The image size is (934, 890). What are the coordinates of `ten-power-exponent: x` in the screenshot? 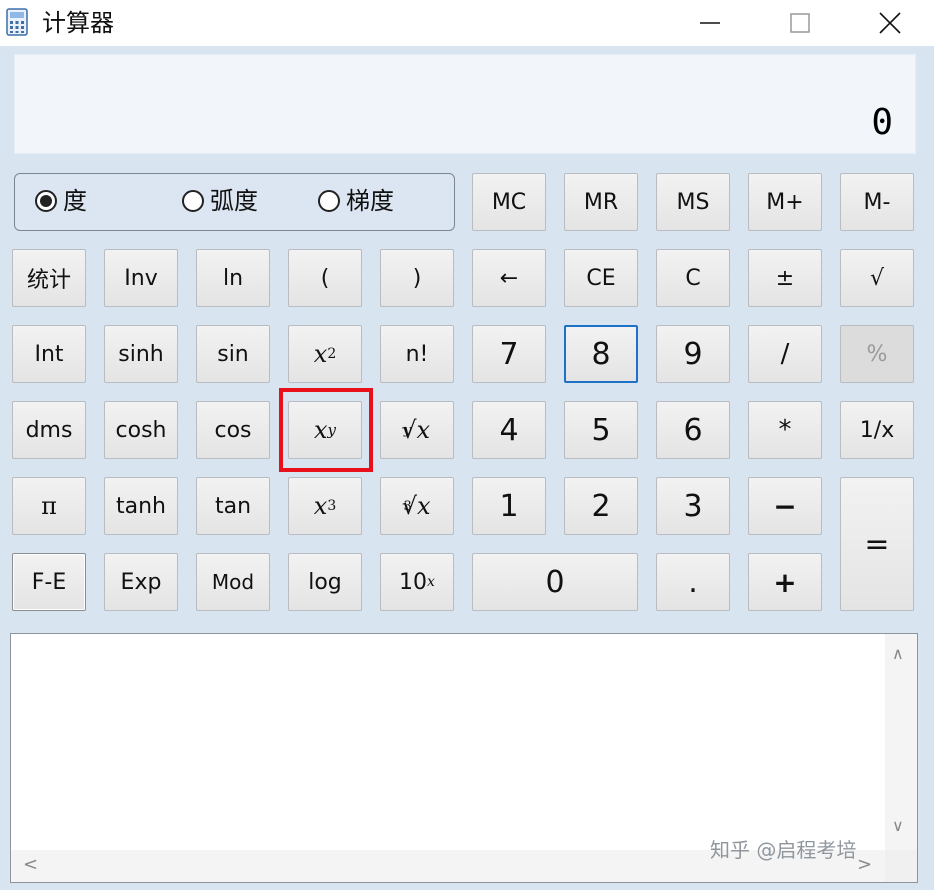 It's located at (431, 582).